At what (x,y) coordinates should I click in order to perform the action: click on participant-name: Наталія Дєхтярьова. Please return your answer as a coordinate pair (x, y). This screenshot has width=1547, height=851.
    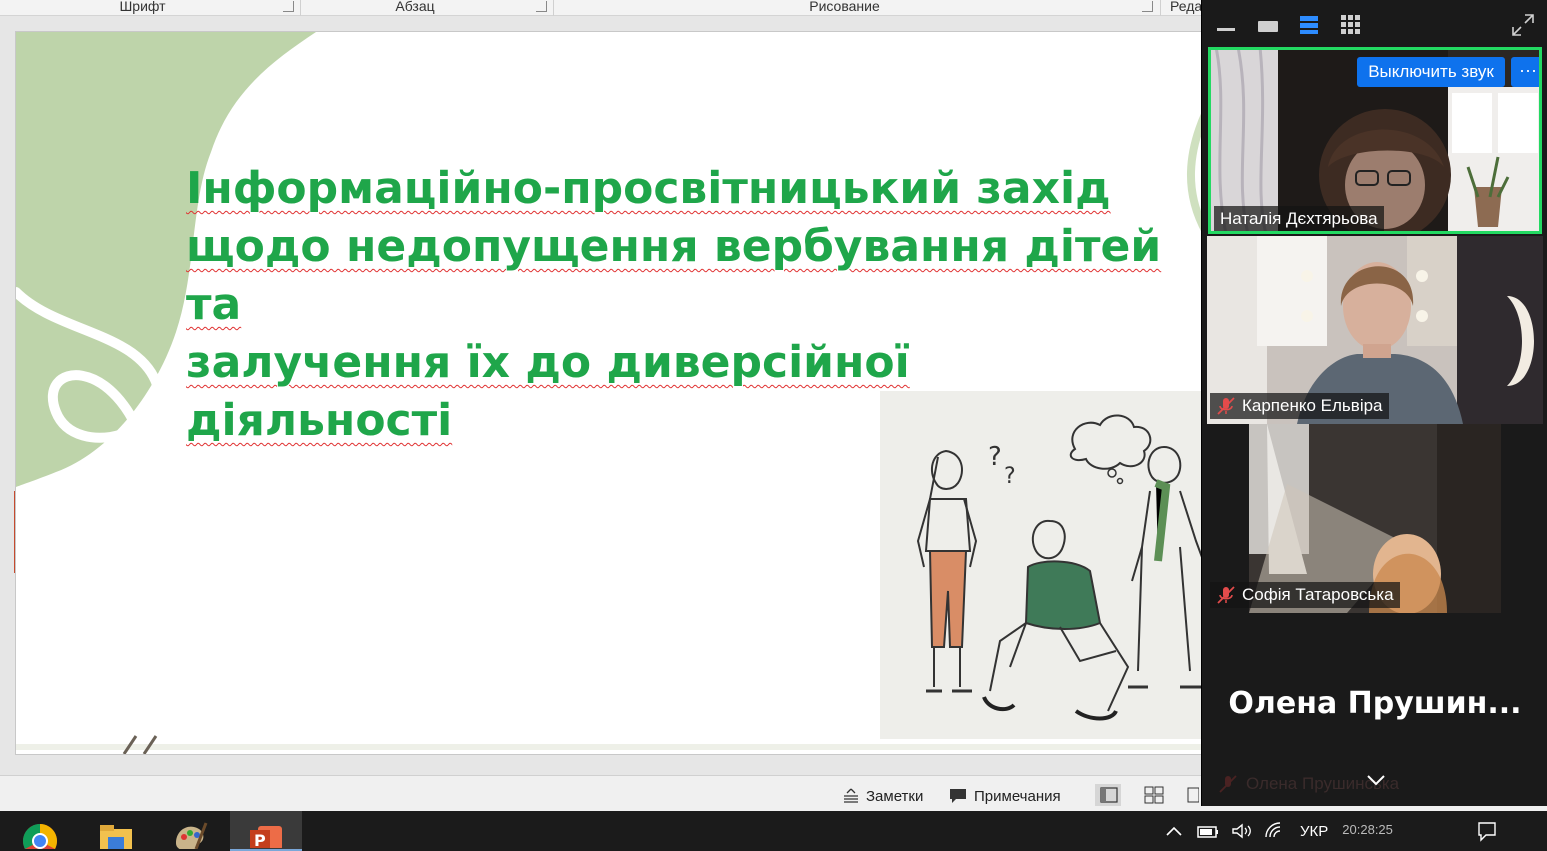
    Looking at the image, I should click on (1299, 218).